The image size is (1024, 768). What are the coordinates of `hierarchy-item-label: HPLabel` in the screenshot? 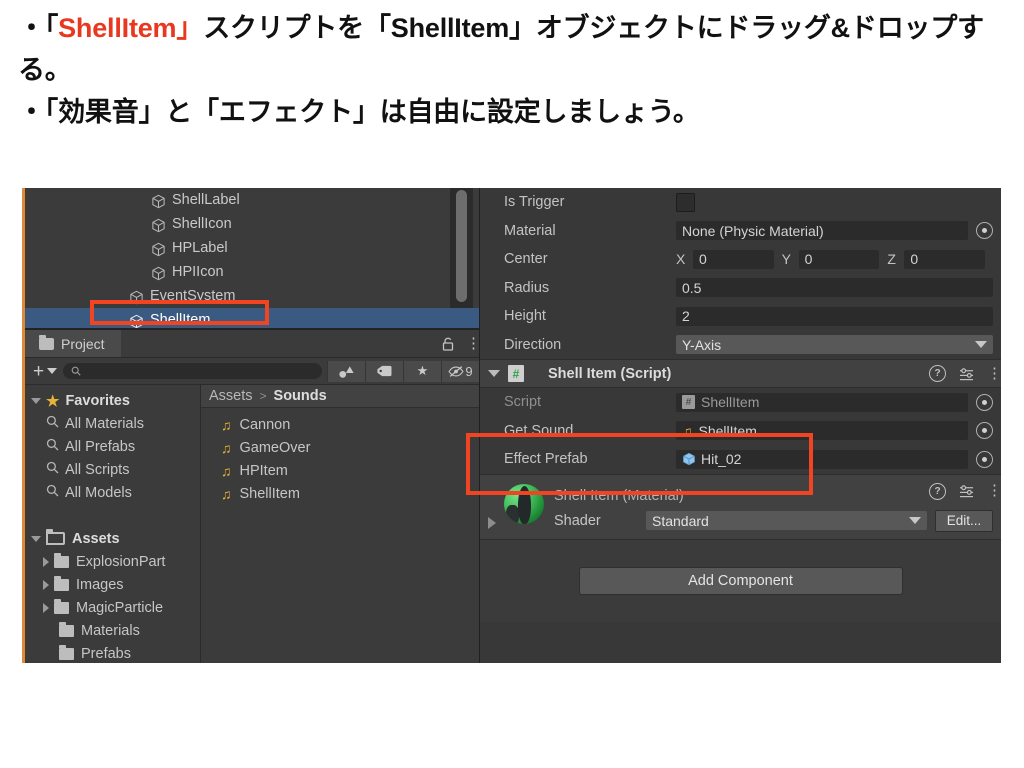 It's located at (200, 248).